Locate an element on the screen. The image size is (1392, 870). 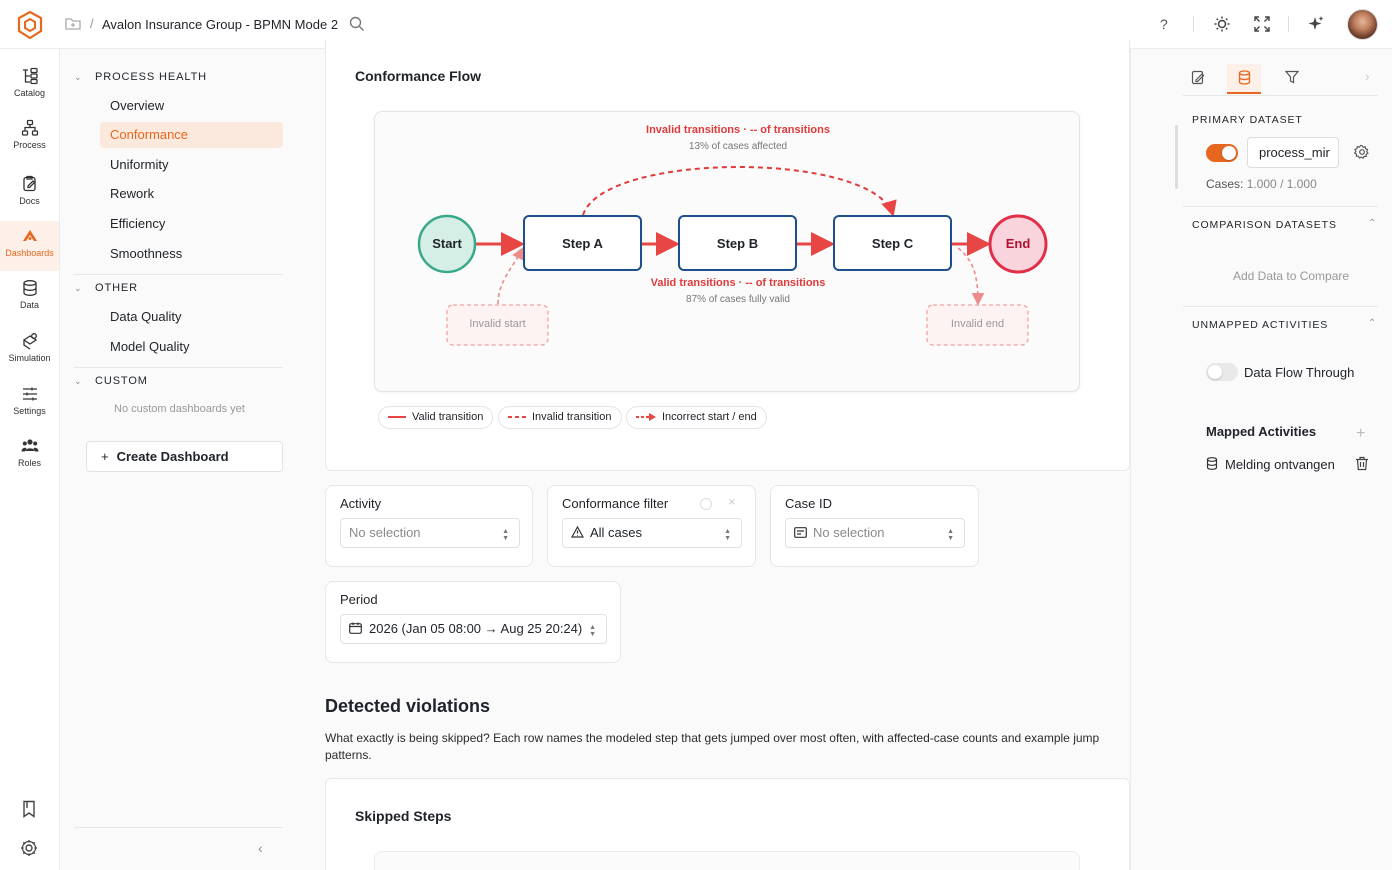
calendar-icon is located at coordinates (355, 628).